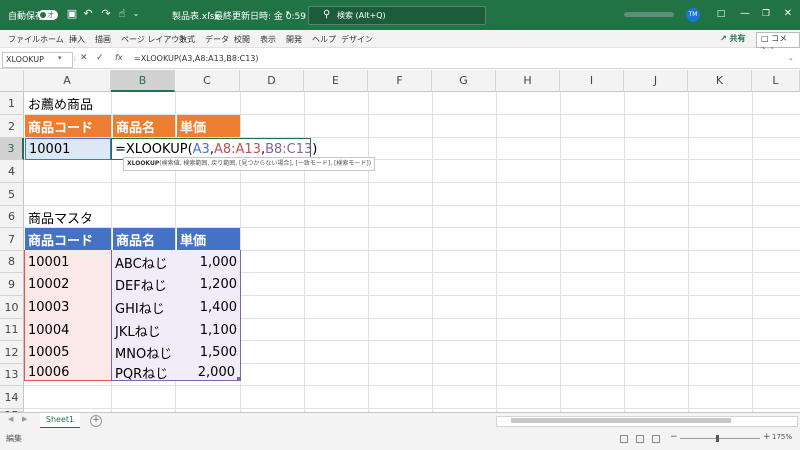 The image size is (800, 450). Describe the element at coordinates (52, 39) in the screenshot. I see `tab-home: ホーム` at that location.